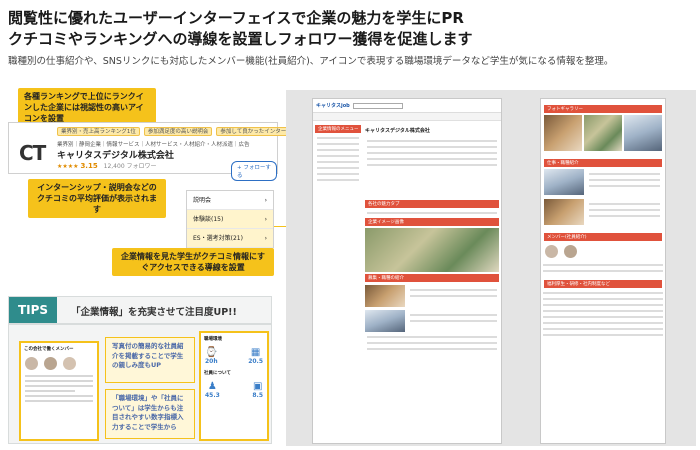 The height and width of the screenshot is (450, 700). I want to click on follower-count: 12,400 フォロワー, so click(130, 166).